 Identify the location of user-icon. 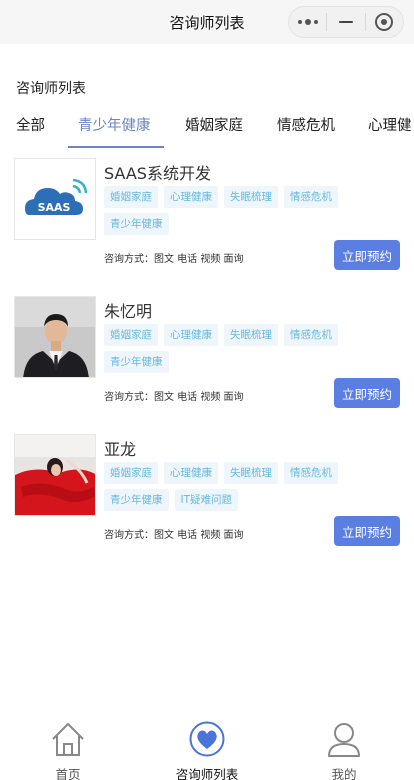
(344, 740).